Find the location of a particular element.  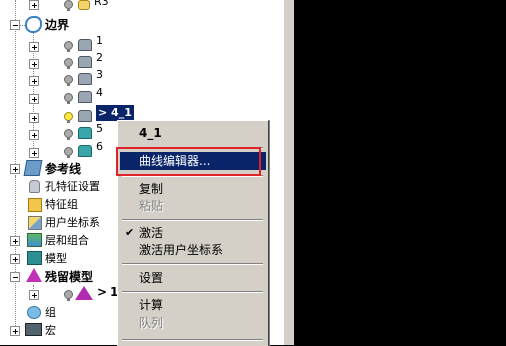

selected-marker: > is located at coordinates (105, 112).